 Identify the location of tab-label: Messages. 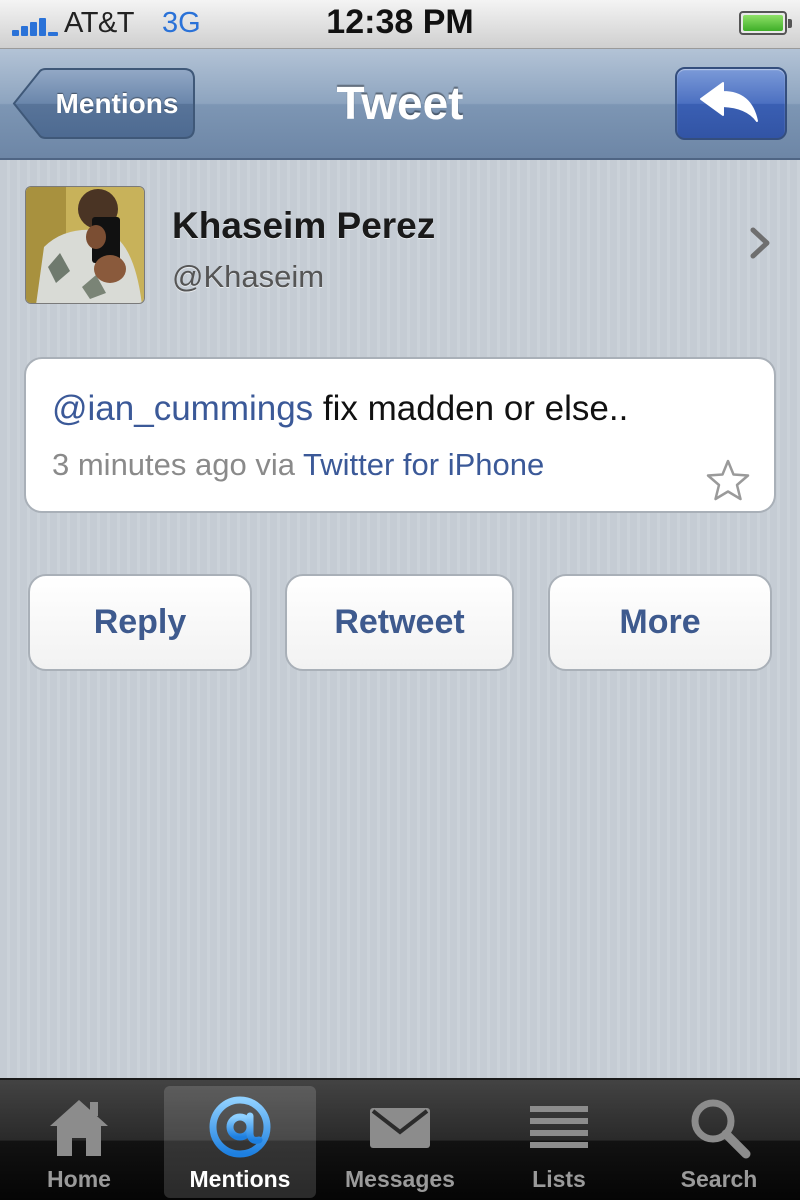
(400, 1179).